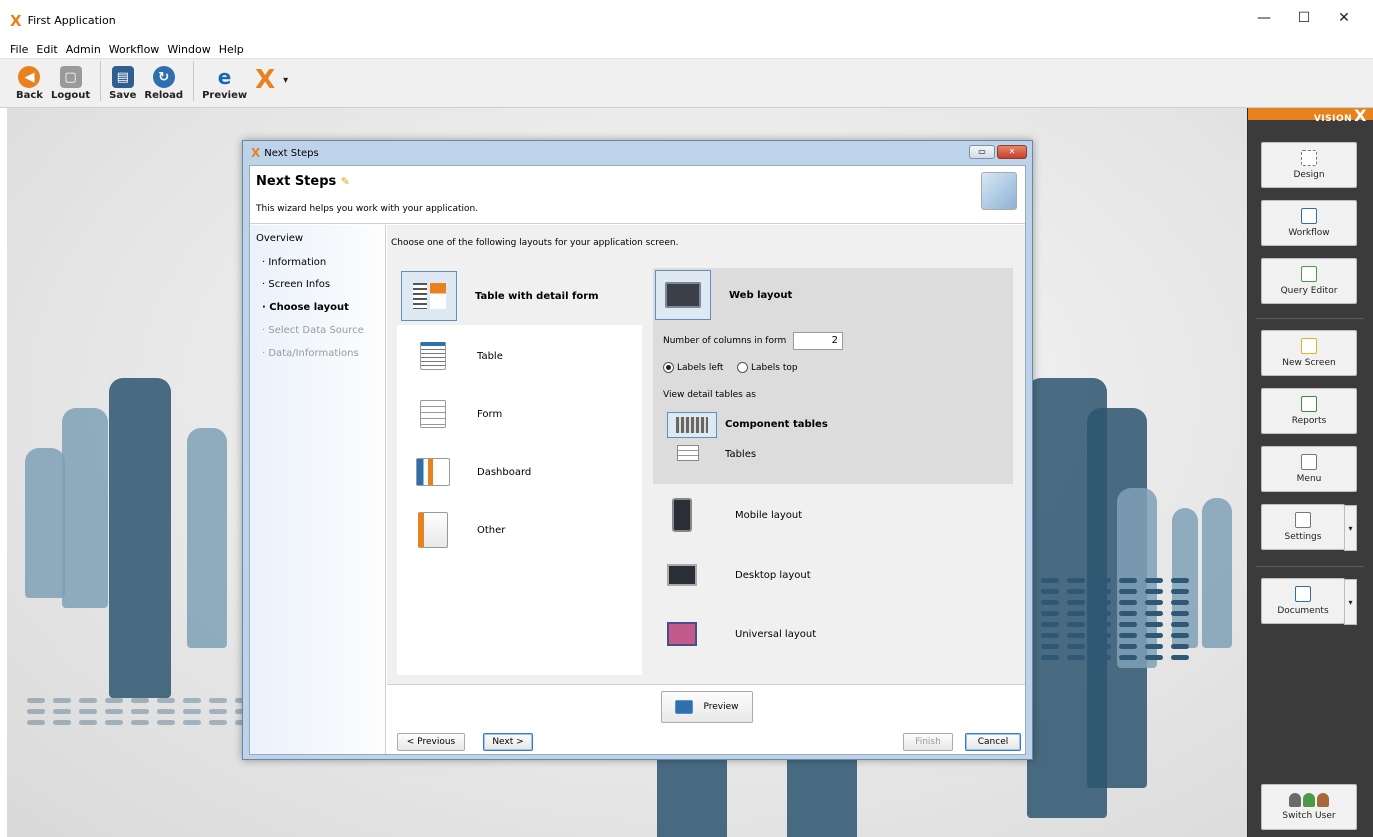 The height and width of the screenshot is (837, 1373). Describe the element at coordinates (286, 80) in the screenshot. I see `chevron-down-icon: ▾` at that location.